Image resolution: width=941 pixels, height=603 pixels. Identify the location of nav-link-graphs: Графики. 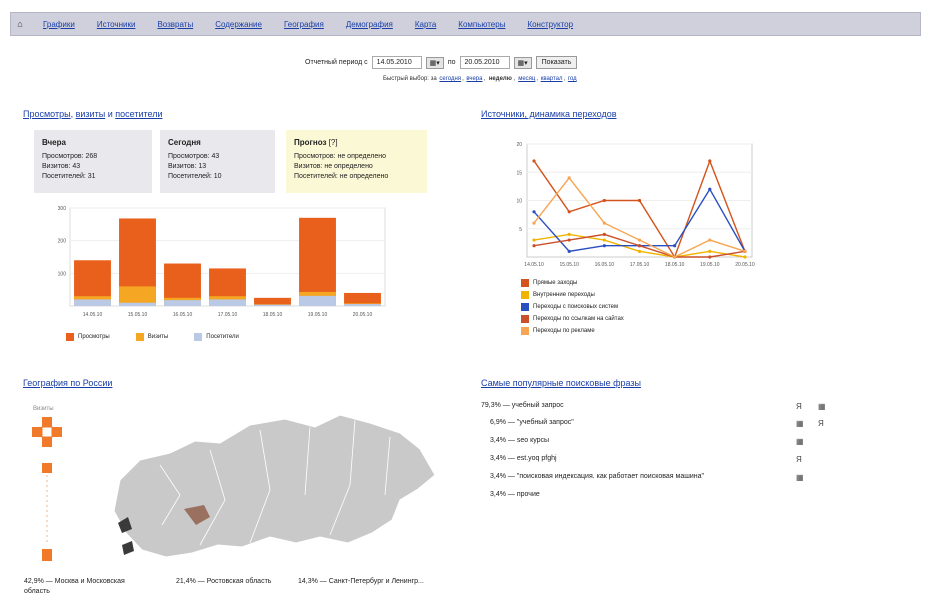
(59, 24).